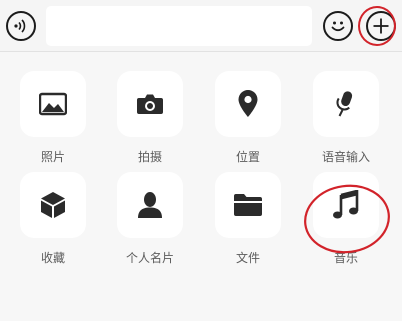  I want to click on photo-label: 照片, so click(52, 157).